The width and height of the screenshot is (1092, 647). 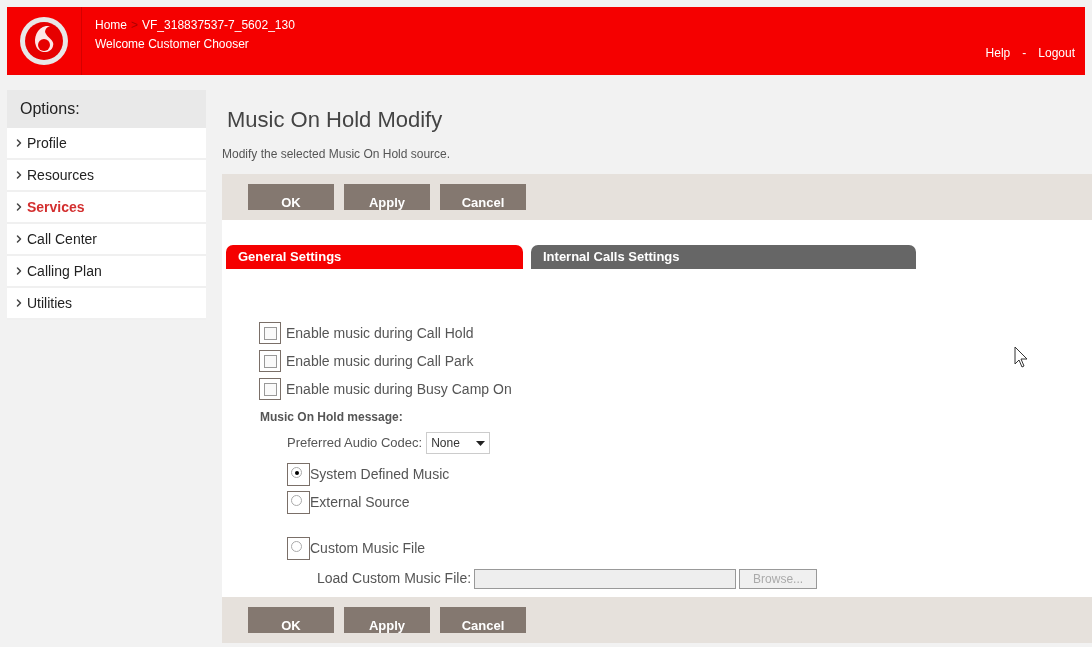 I want to click on section-title: Music On Hold message:, so click(x=331, y=417).